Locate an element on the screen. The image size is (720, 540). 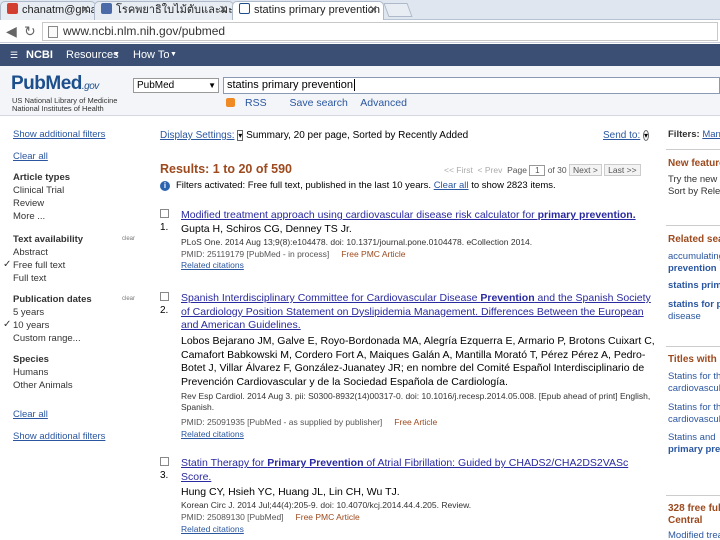
page-icon is located at coordinates (53, 32).